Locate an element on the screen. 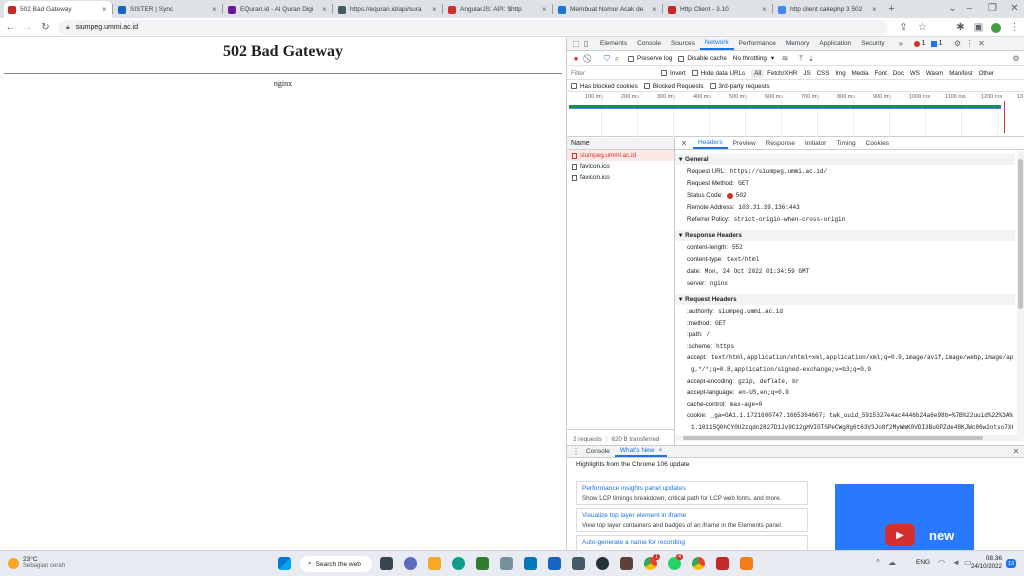 Image resolution: width=1024 pixels, height=576 pixels. app-gray-icon is located at coordinates (506, 563).